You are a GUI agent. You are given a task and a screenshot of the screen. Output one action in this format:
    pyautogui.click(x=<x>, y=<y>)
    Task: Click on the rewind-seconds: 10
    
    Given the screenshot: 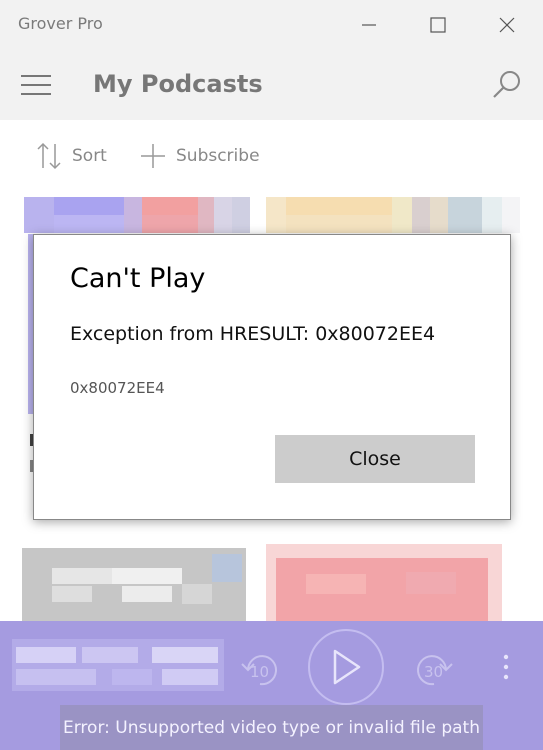 What is the action you would take?
    pyautogui.click(x=260, y=672)
    